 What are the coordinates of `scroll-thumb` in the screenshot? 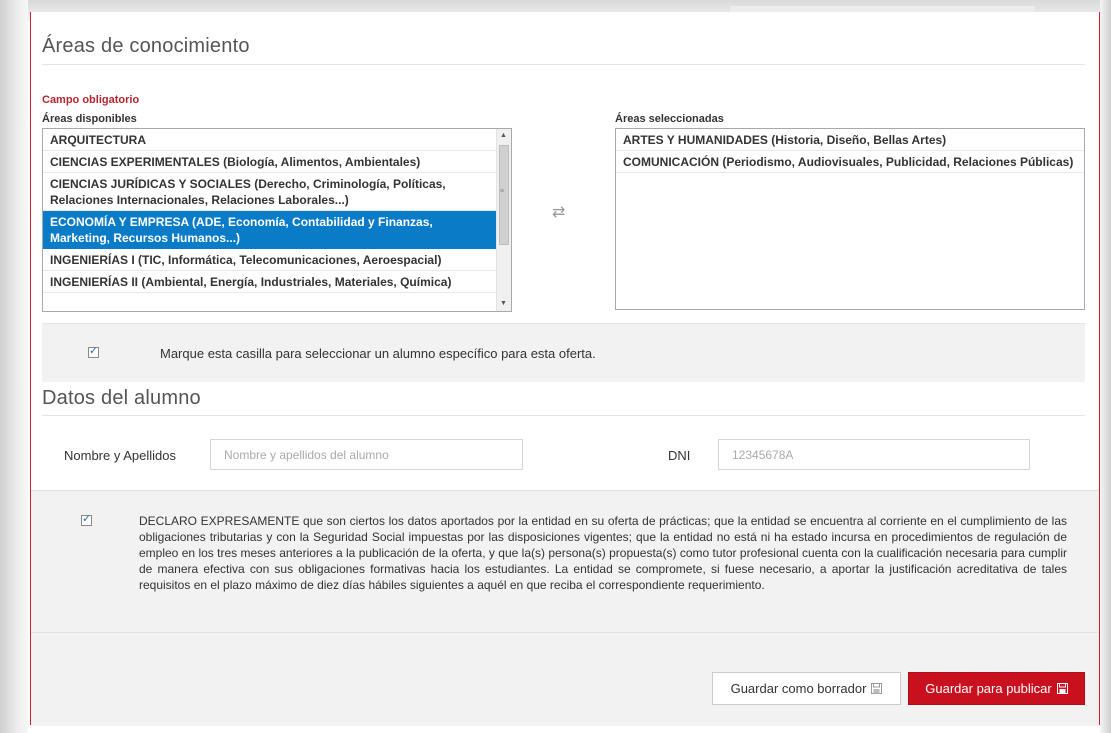 It's located at (504, 195).